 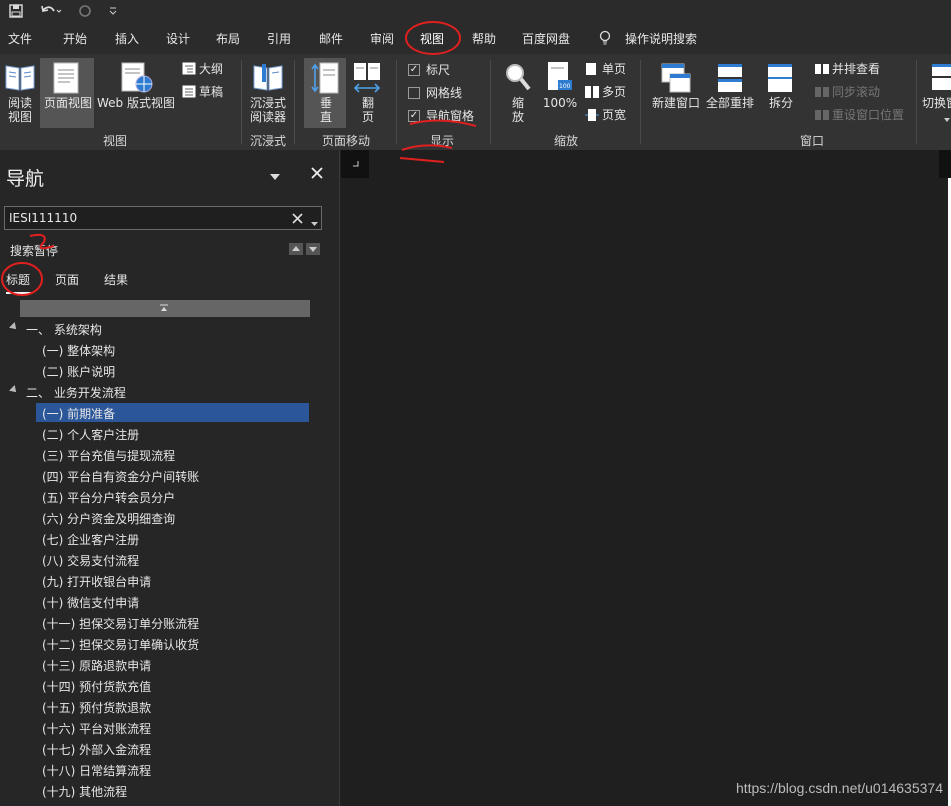 I want to click on new-window-button: 新建窗口, so click(x=676, y=103).